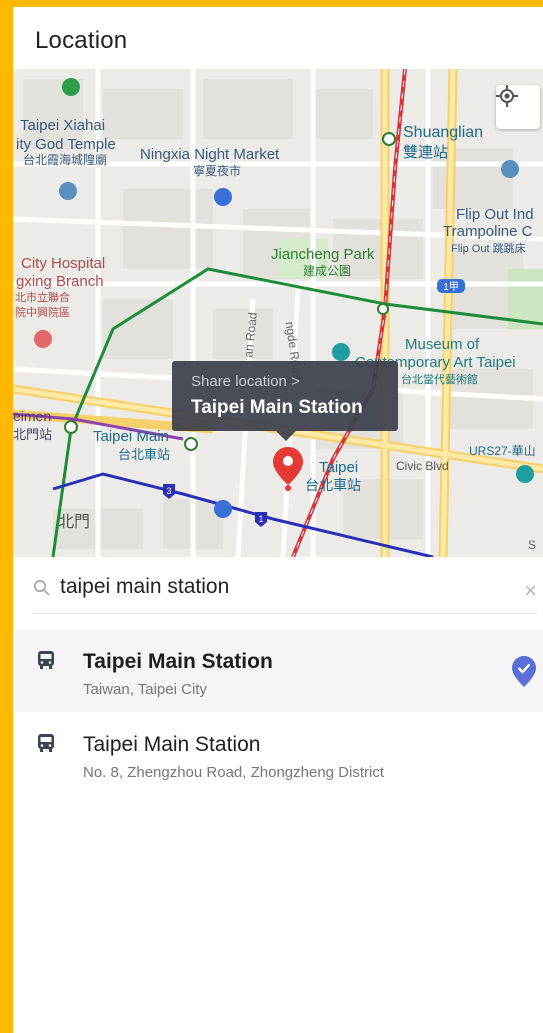 The width and height of the screenshot is (543, 1033). I want to click on selected-check-icon, so click(524, 671).